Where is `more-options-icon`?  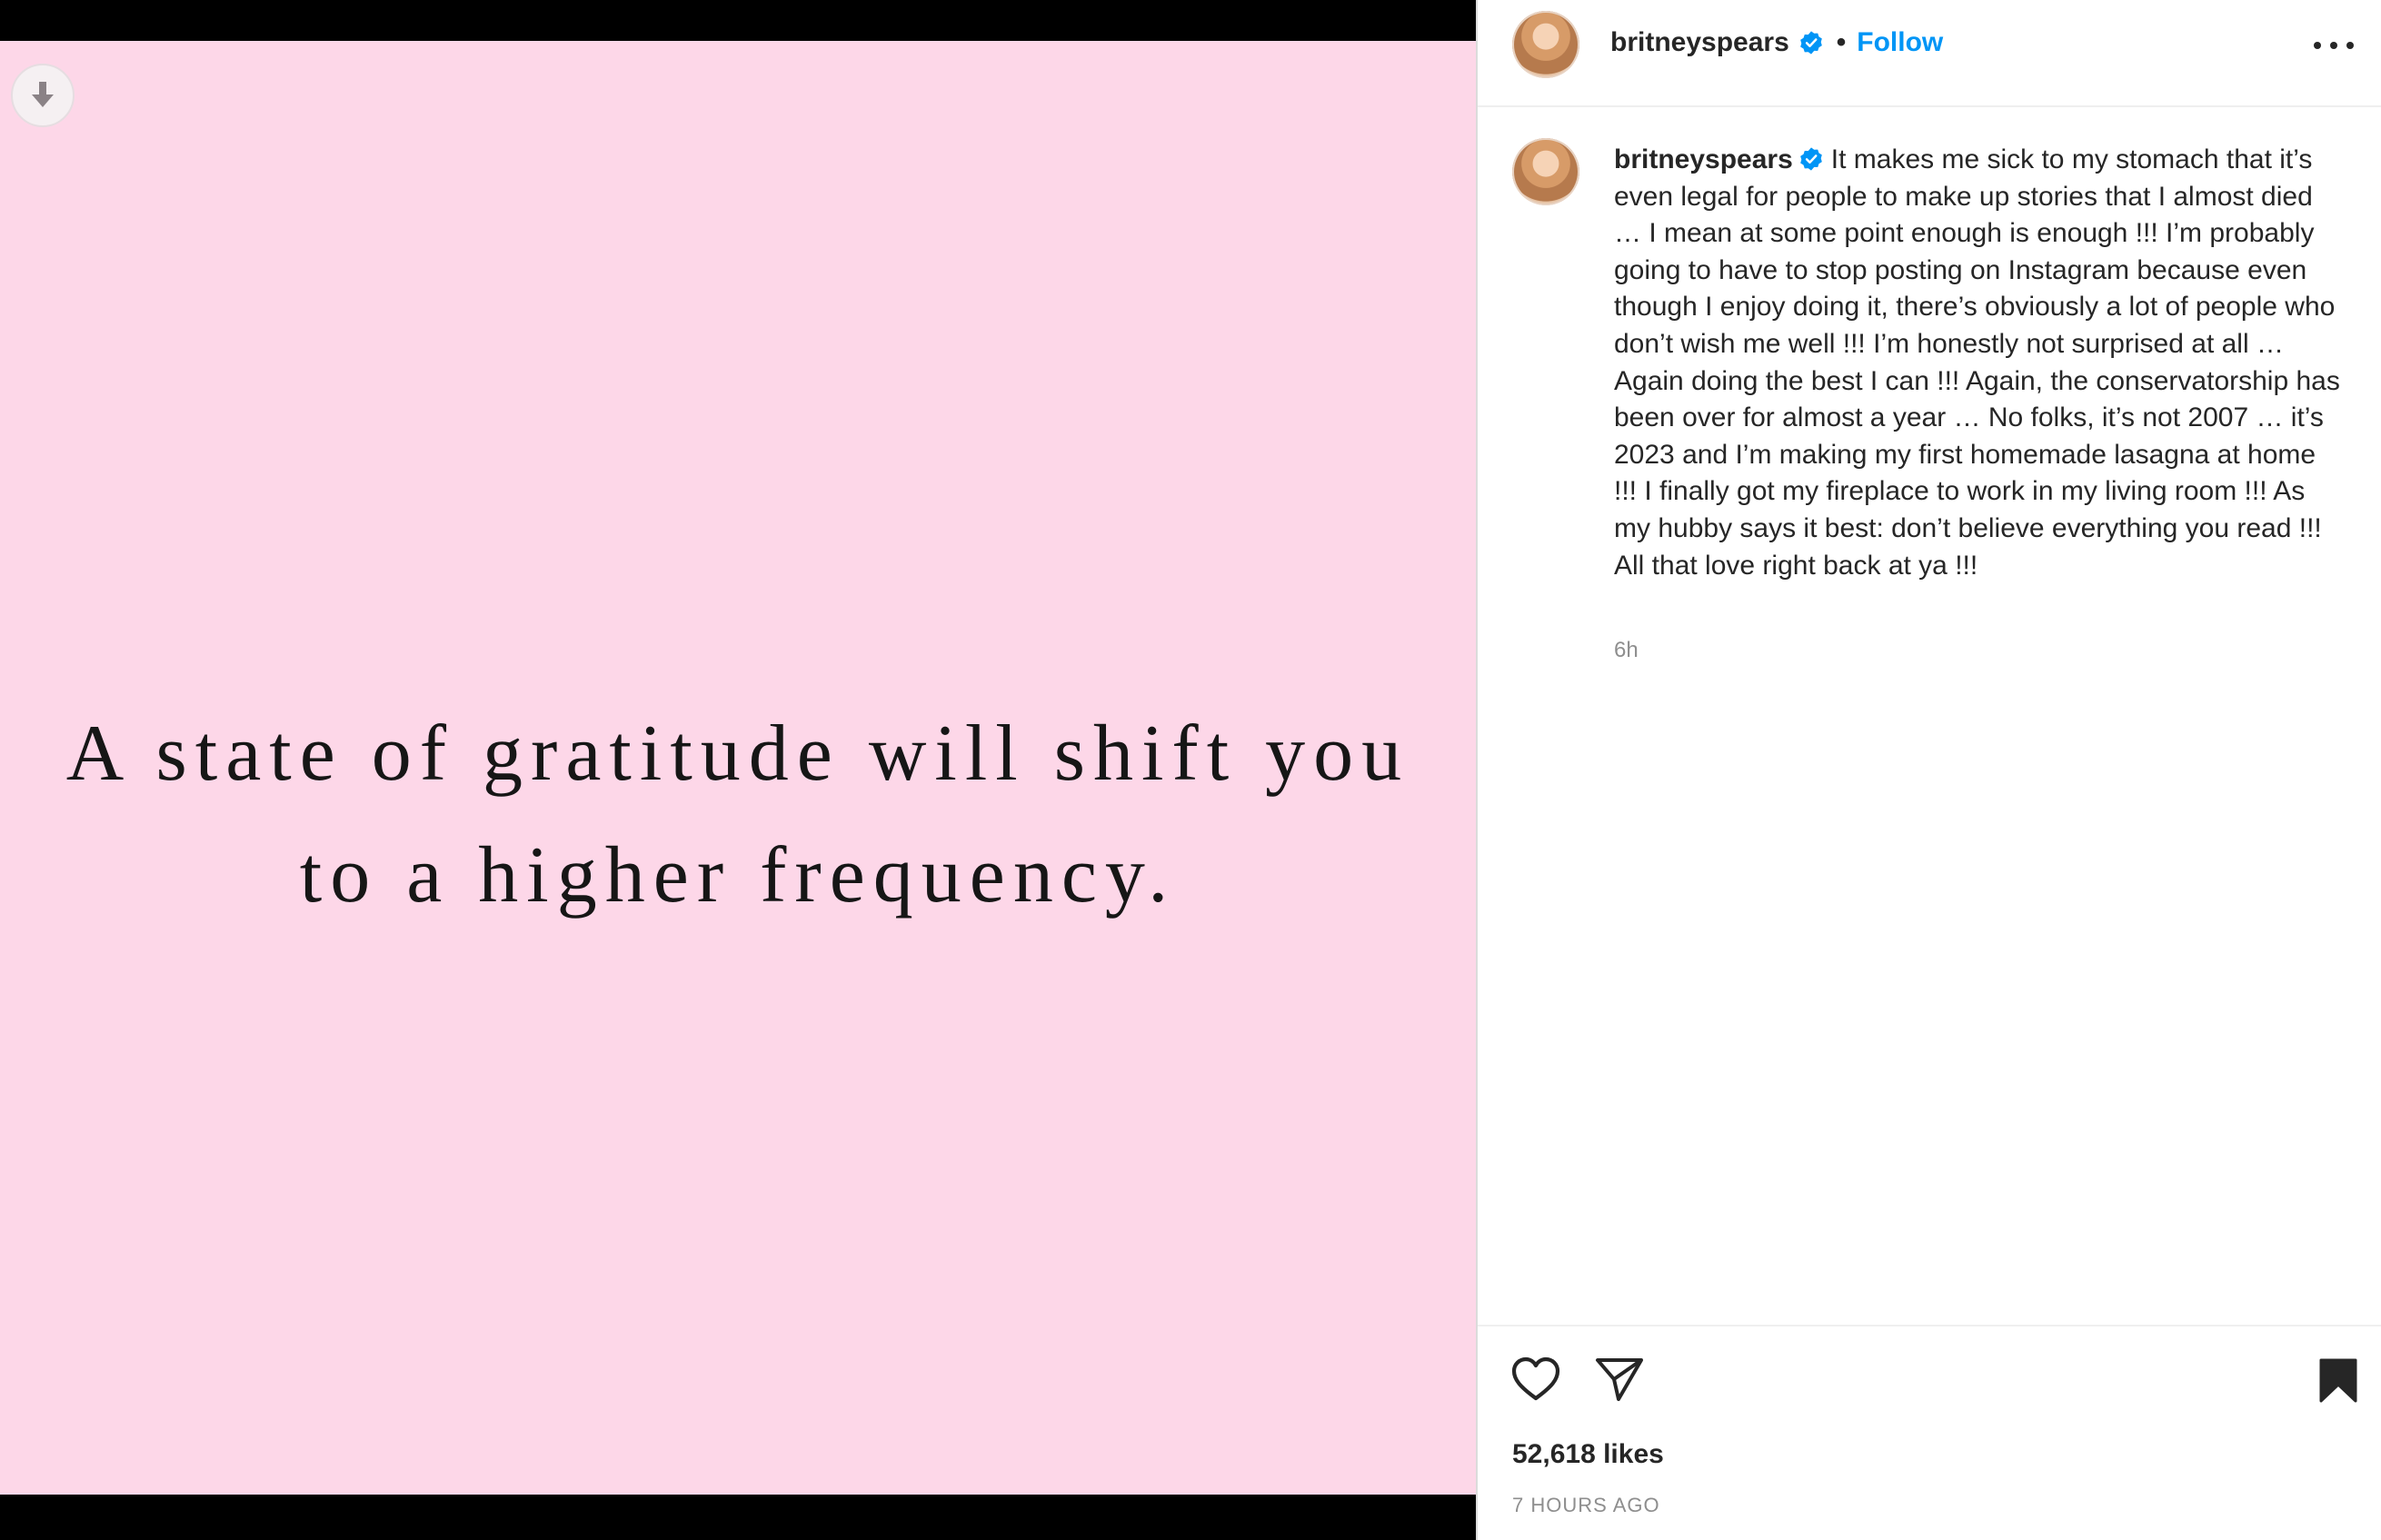
more-options-icon is located at coordinates (2334, 45).